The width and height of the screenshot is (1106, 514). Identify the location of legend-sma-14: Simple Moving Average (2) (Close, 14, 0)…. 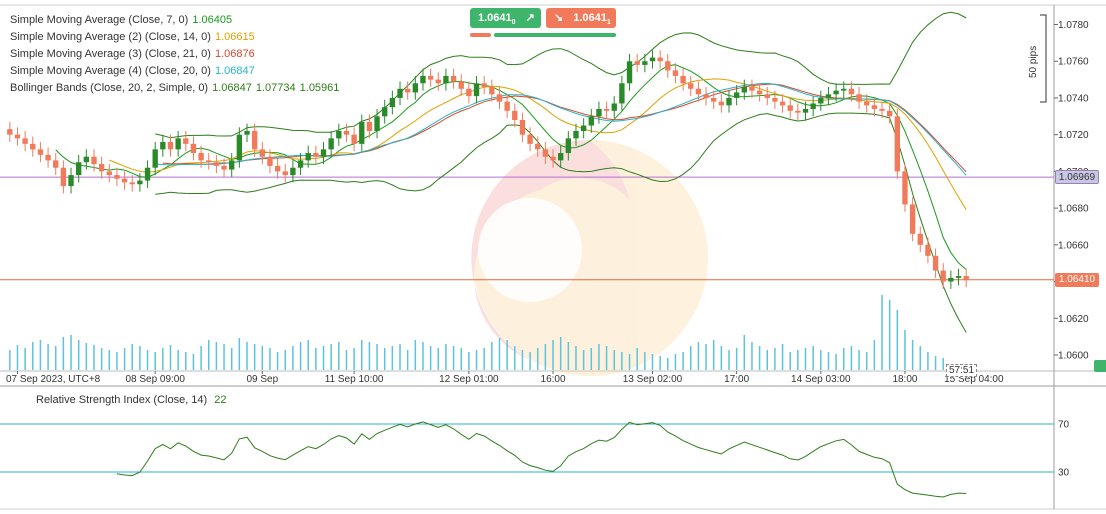
(174, 37).